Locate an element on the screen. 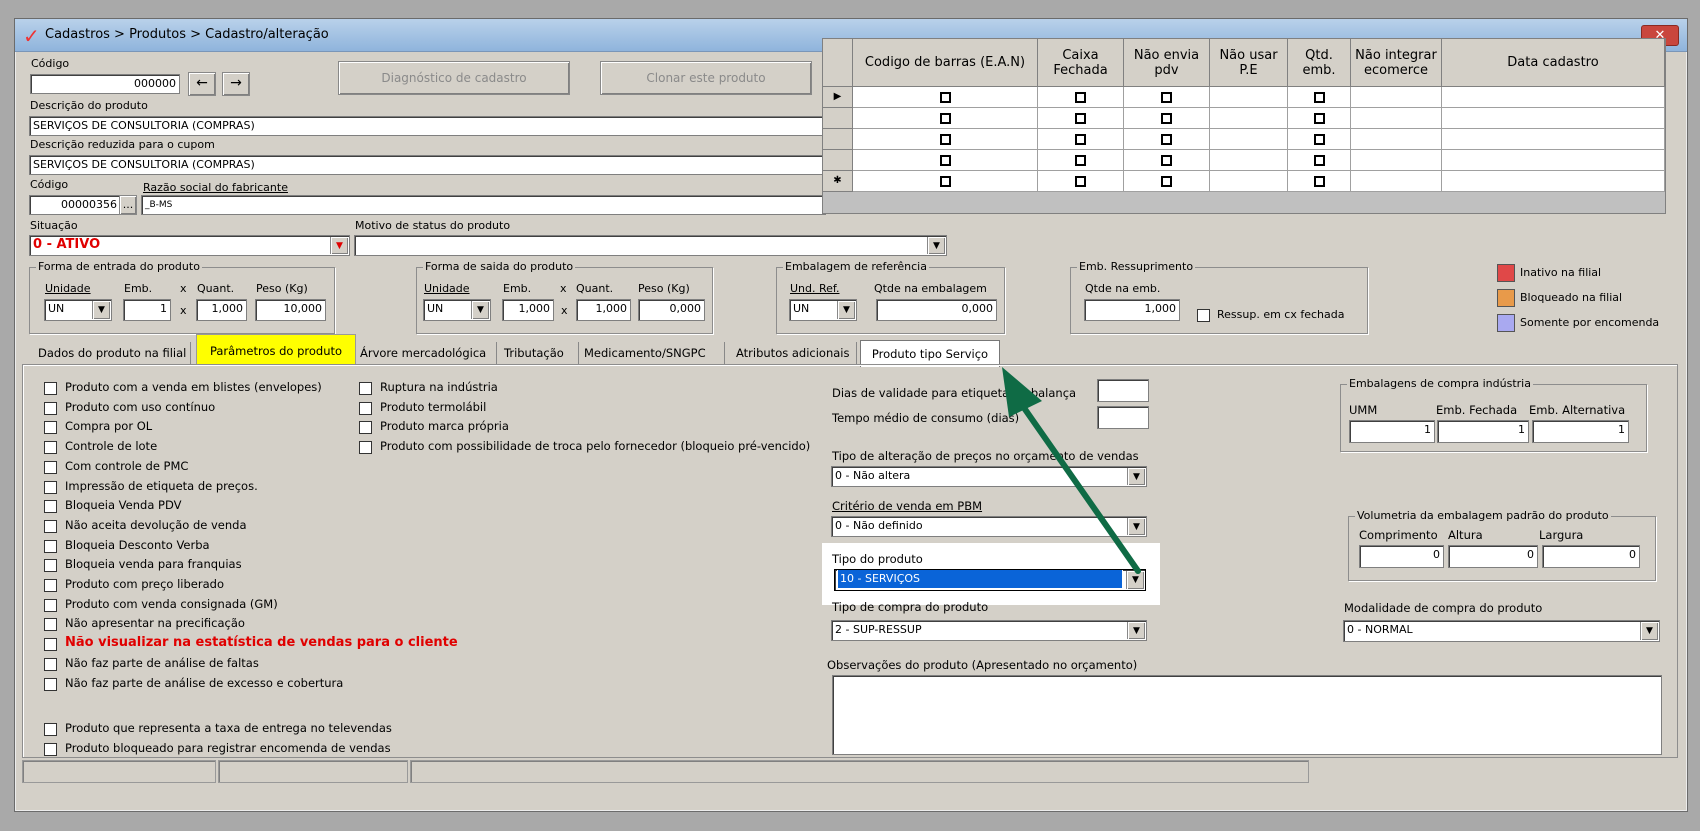  grid-row-header: ▶ is located at coordinates (838, 97).